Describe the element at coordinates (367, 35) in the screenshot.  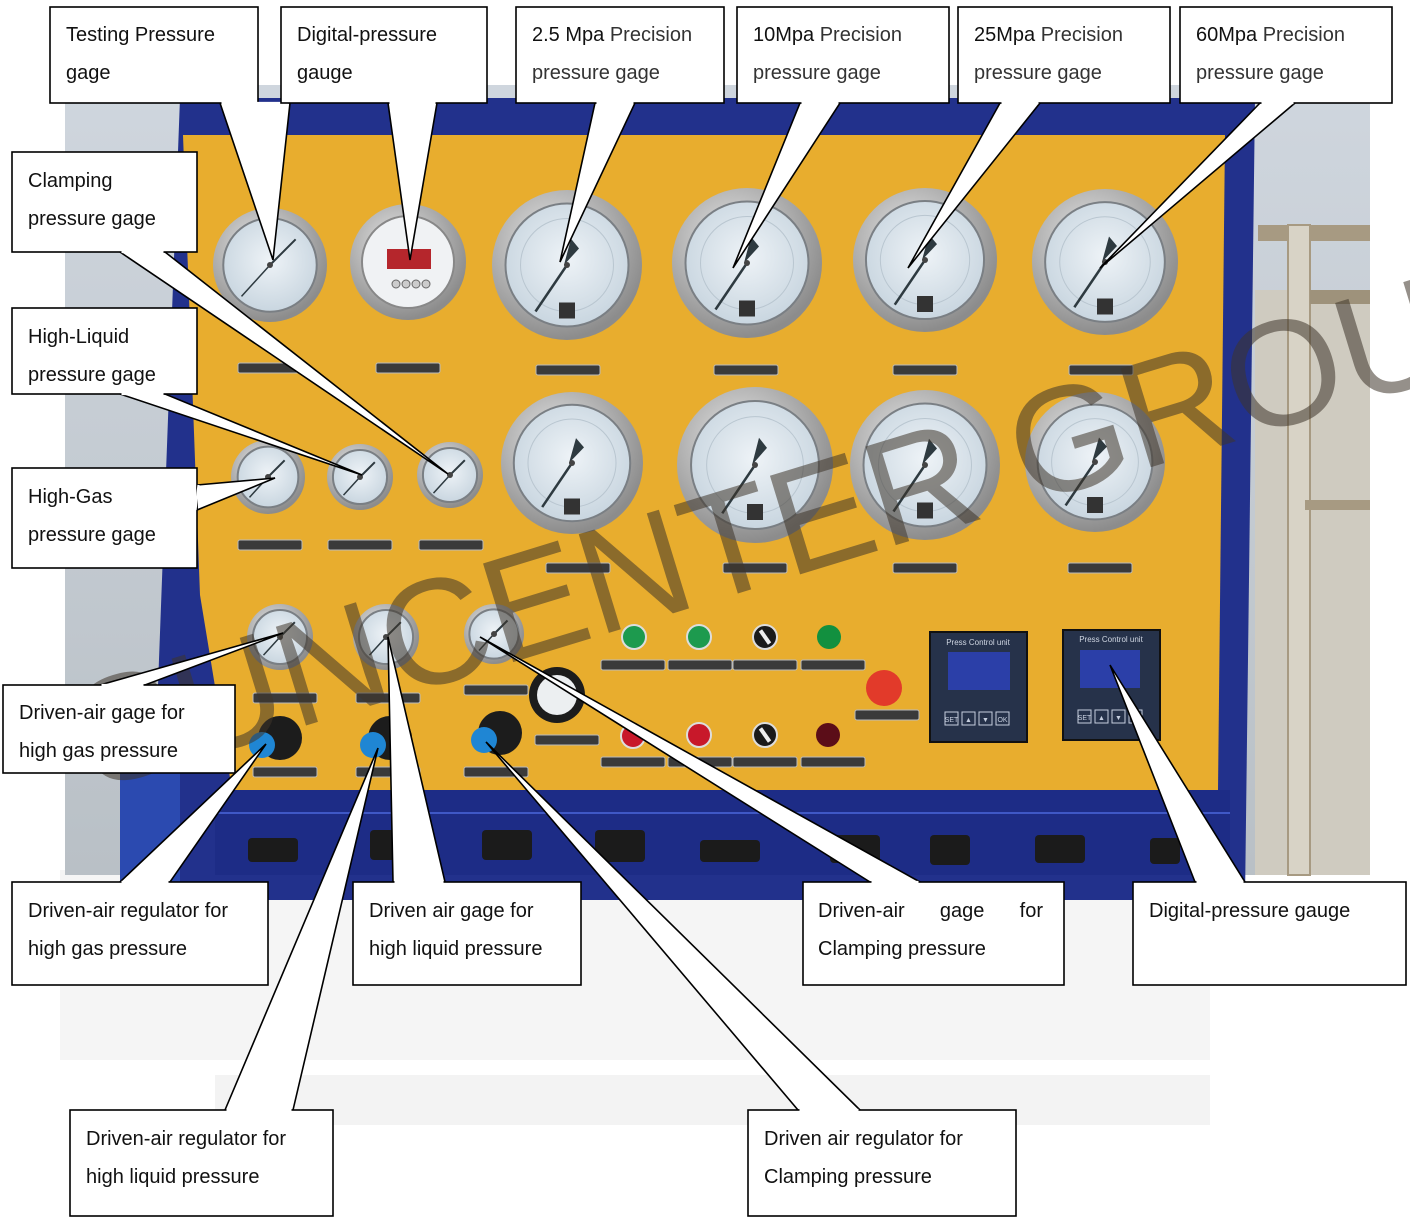
I see `callout-line: Digital-pressure` at that location.